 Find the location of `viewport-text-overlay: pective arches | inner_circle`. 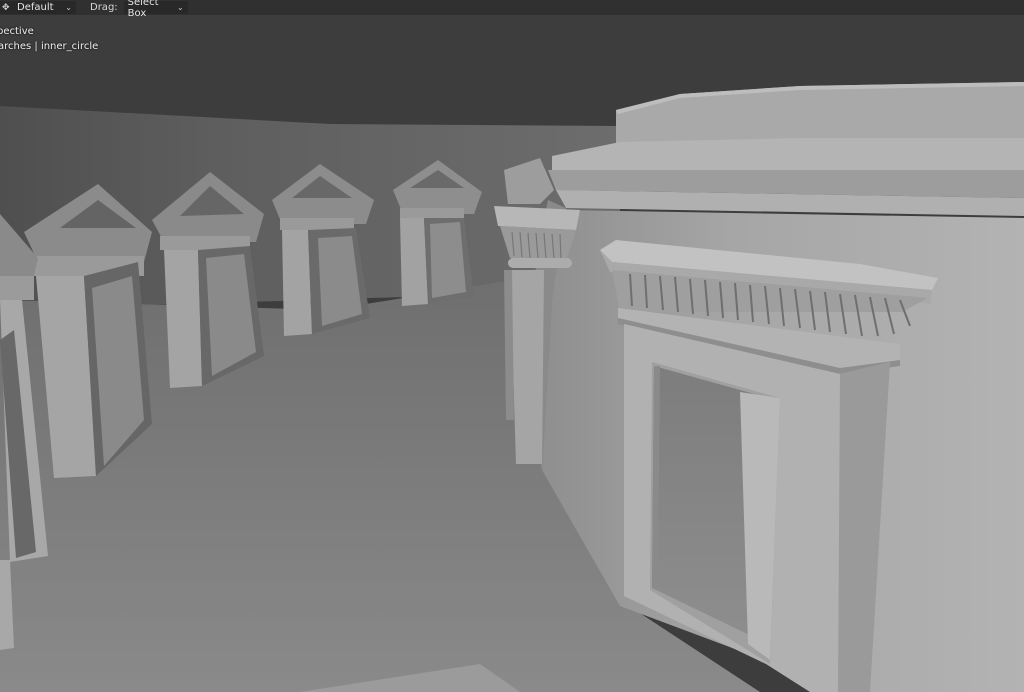

viewport-text-overlay: pective arches | inner_circle is located at coordinates (49, 39).